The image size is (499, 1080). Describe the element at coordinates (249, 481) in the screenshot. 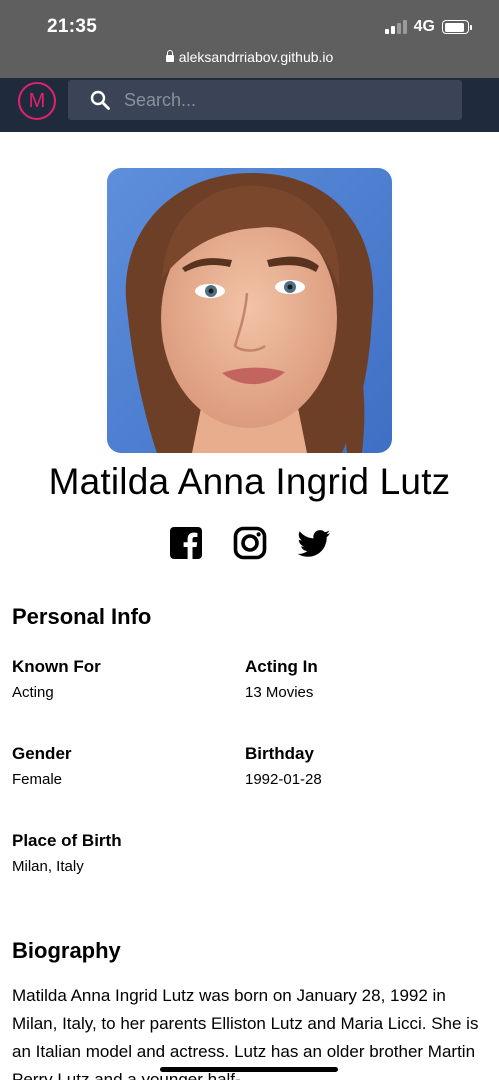

I see `person-name: Matilda Anna Ingrid Lutz` at that location.